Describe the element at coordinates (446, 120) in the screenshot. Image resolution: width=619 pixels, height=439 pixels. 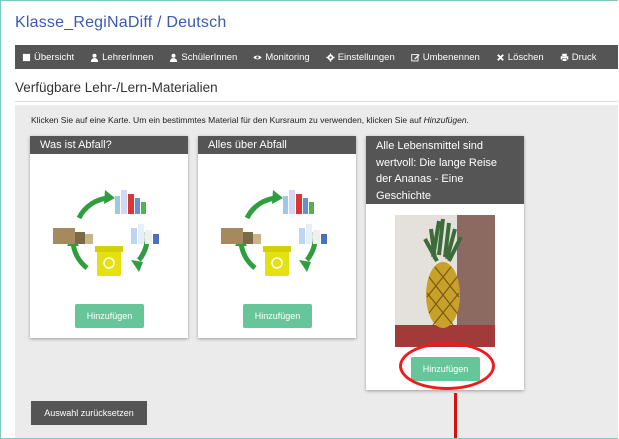
I see `instruction-action: Hinzufügen.` at that location.